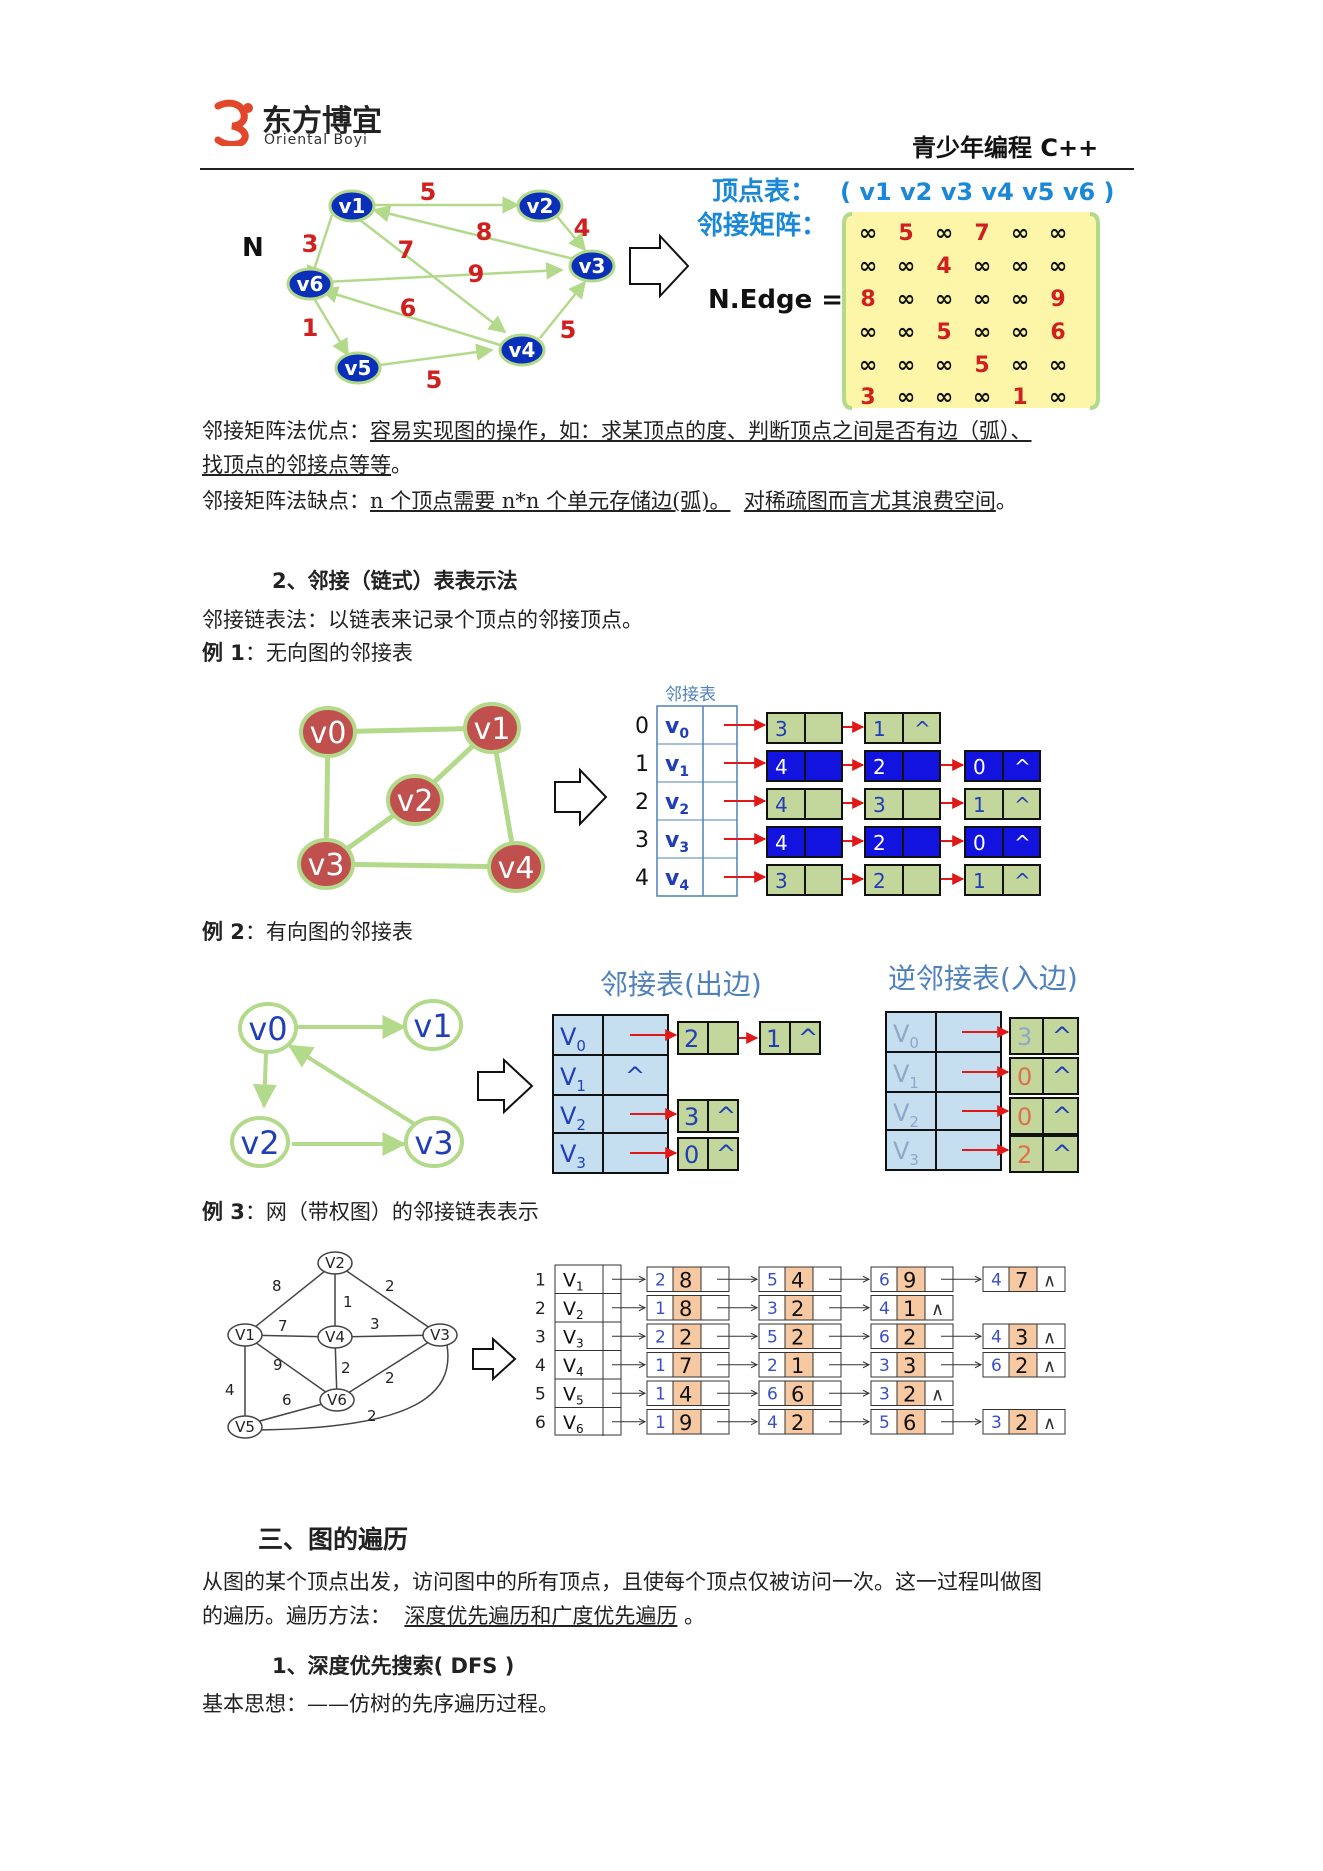 Image resolution: width=1323 pixels, height=1871 pixels. Describe the element at coordinates (492, 729) in the screenshot. I see `node-label: v1` at that location.